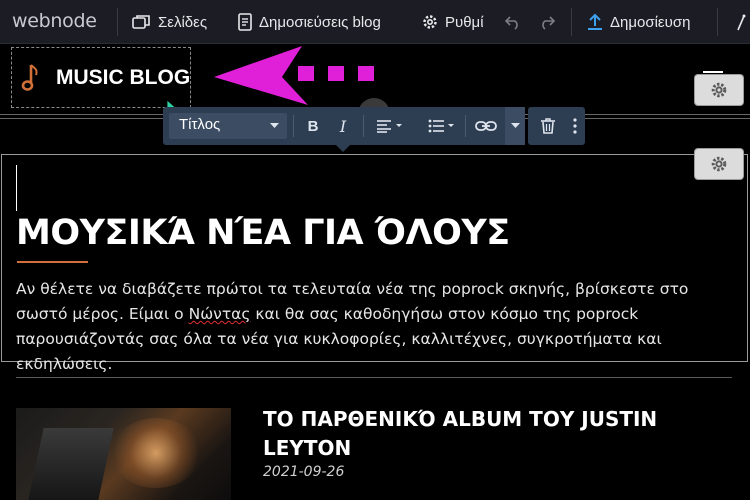 This screenshot has height=500, width=750. Describe the element at coordinates (261, 75) in the screenshot. I see `annotation-arrow-icon` at that location.